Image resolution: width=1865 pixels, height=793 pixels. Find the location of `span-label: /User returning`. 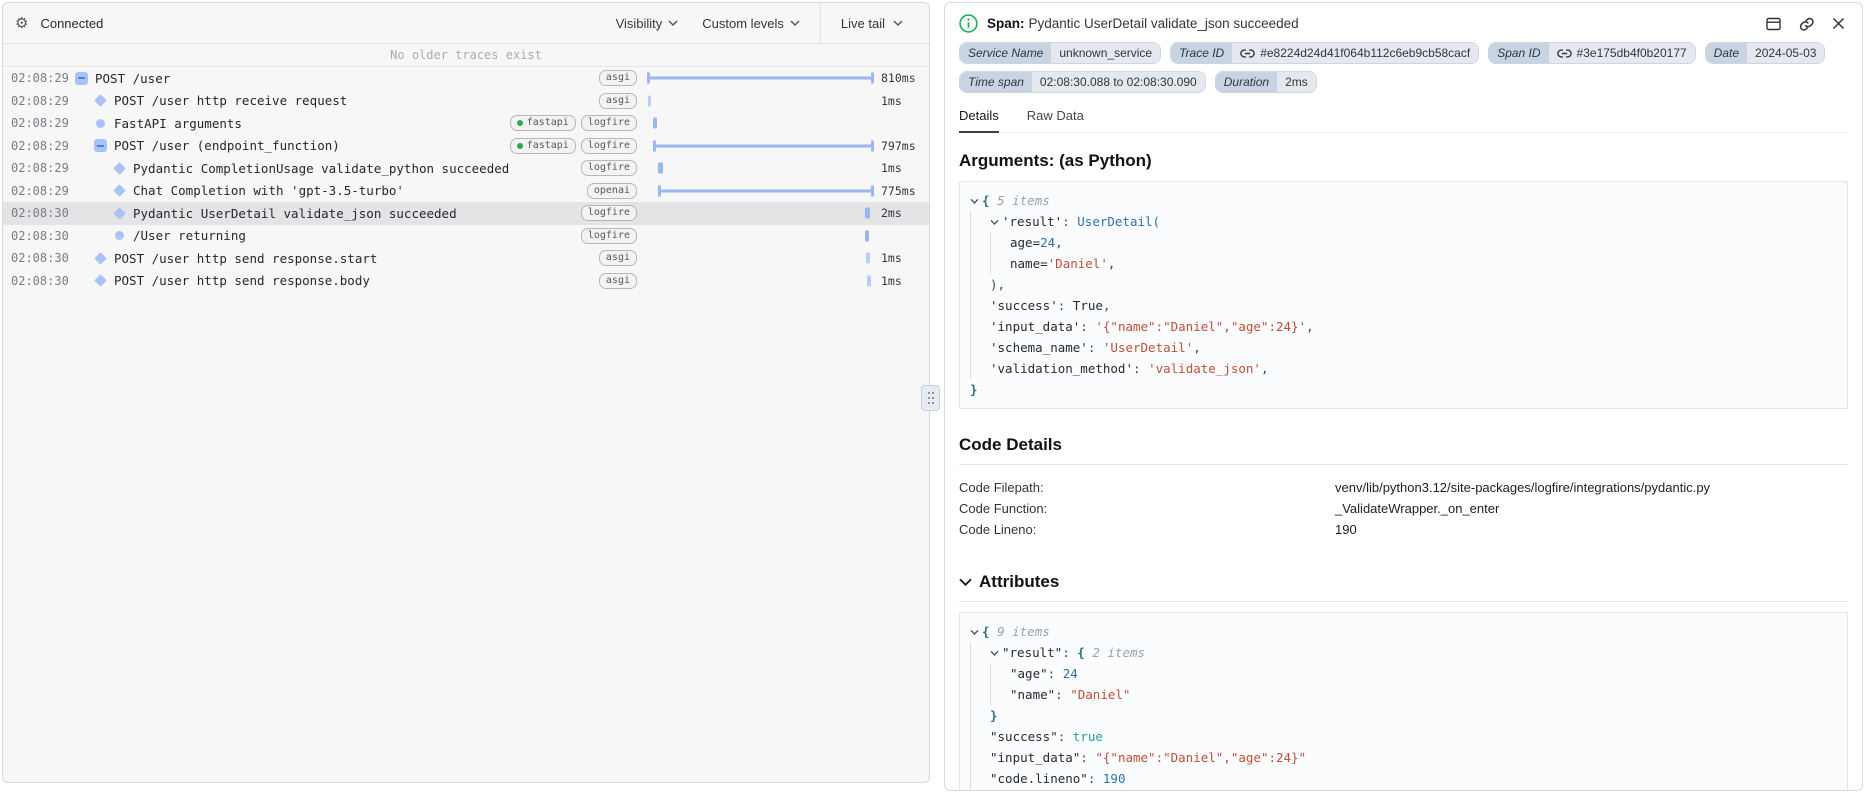

span-label: /User returning is located at coordinates (189, 236).